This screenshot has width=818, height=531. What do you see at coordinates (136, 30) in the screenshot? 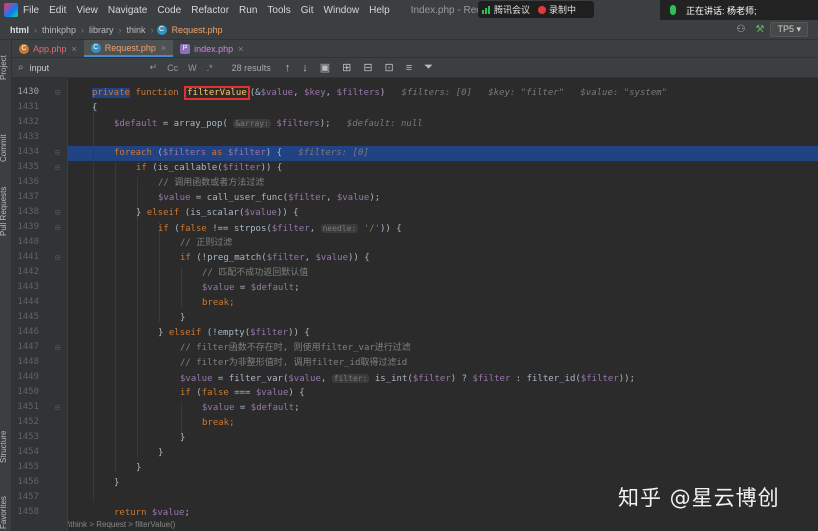
I see `breadcrumb-think: think` at bounding box center [136, 30].